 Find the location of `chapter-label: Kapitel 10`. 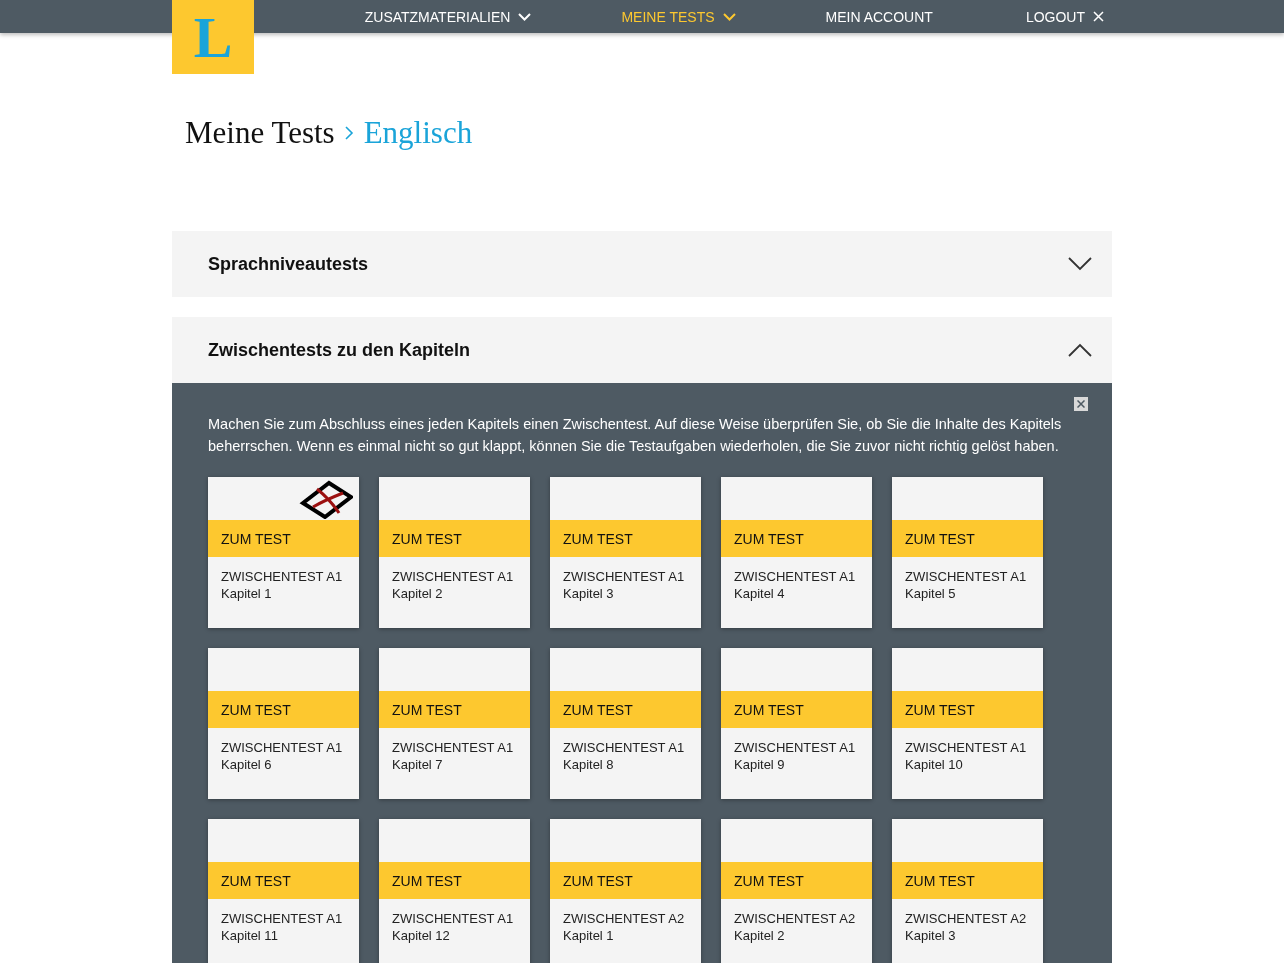

chapter-label: Kapitel 10 is located at coordinates (934, 764).